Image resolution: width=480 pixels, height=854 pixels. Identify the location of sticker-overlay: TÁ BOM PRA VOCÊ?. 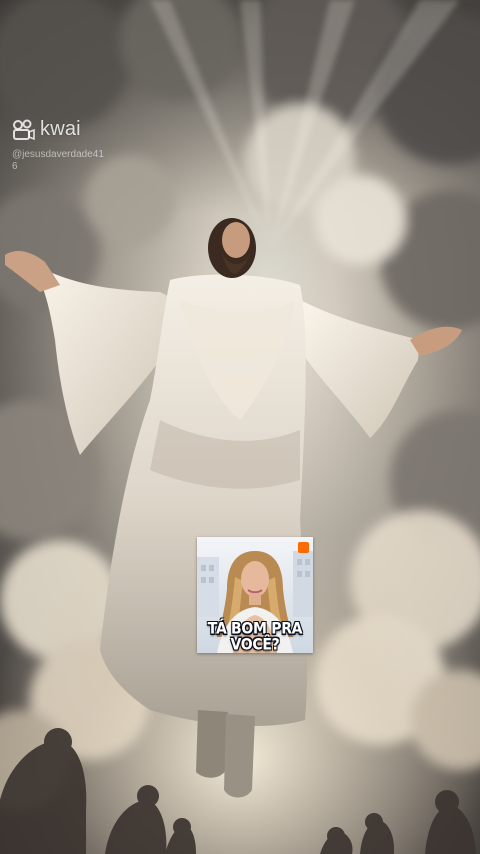
(255, 595).